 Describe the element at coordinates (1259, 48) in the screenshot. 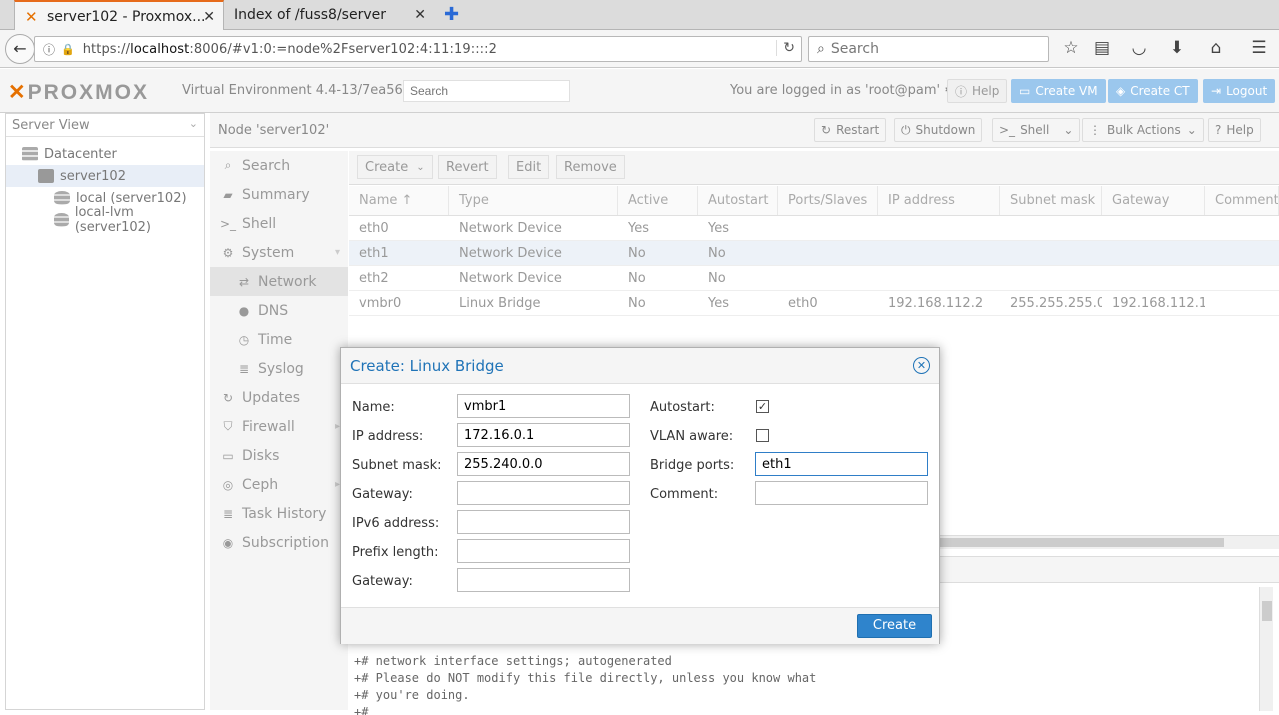

I see `menu-icon: ☰` at that location.